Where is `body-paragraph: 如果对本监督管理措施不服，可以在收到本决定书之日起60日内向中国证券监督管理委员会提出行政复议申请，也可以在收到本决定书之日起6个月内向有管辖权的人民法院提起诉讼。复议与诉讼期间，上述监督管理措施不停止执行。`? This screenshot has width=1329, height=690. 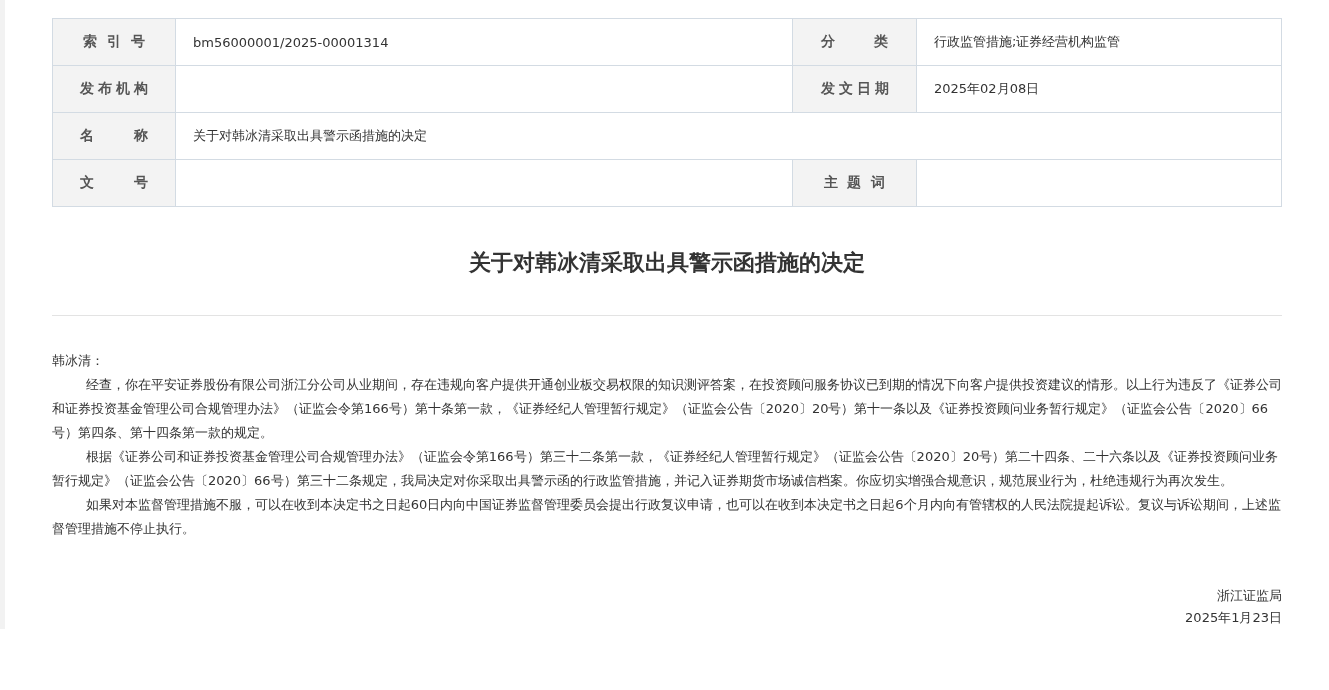
body-paragraph: 如果对本监督管理措施不服，可以在收到本决定书之日起60日内向中国证券监督管理委员会提出行政复议申请，也可以在收到本决定书之日起6个月内向有管辖权的人民法院提起诉讼。复议与诉讼期间，上述监督管理措施不停止执行。 is located at coordinates (667, 517).